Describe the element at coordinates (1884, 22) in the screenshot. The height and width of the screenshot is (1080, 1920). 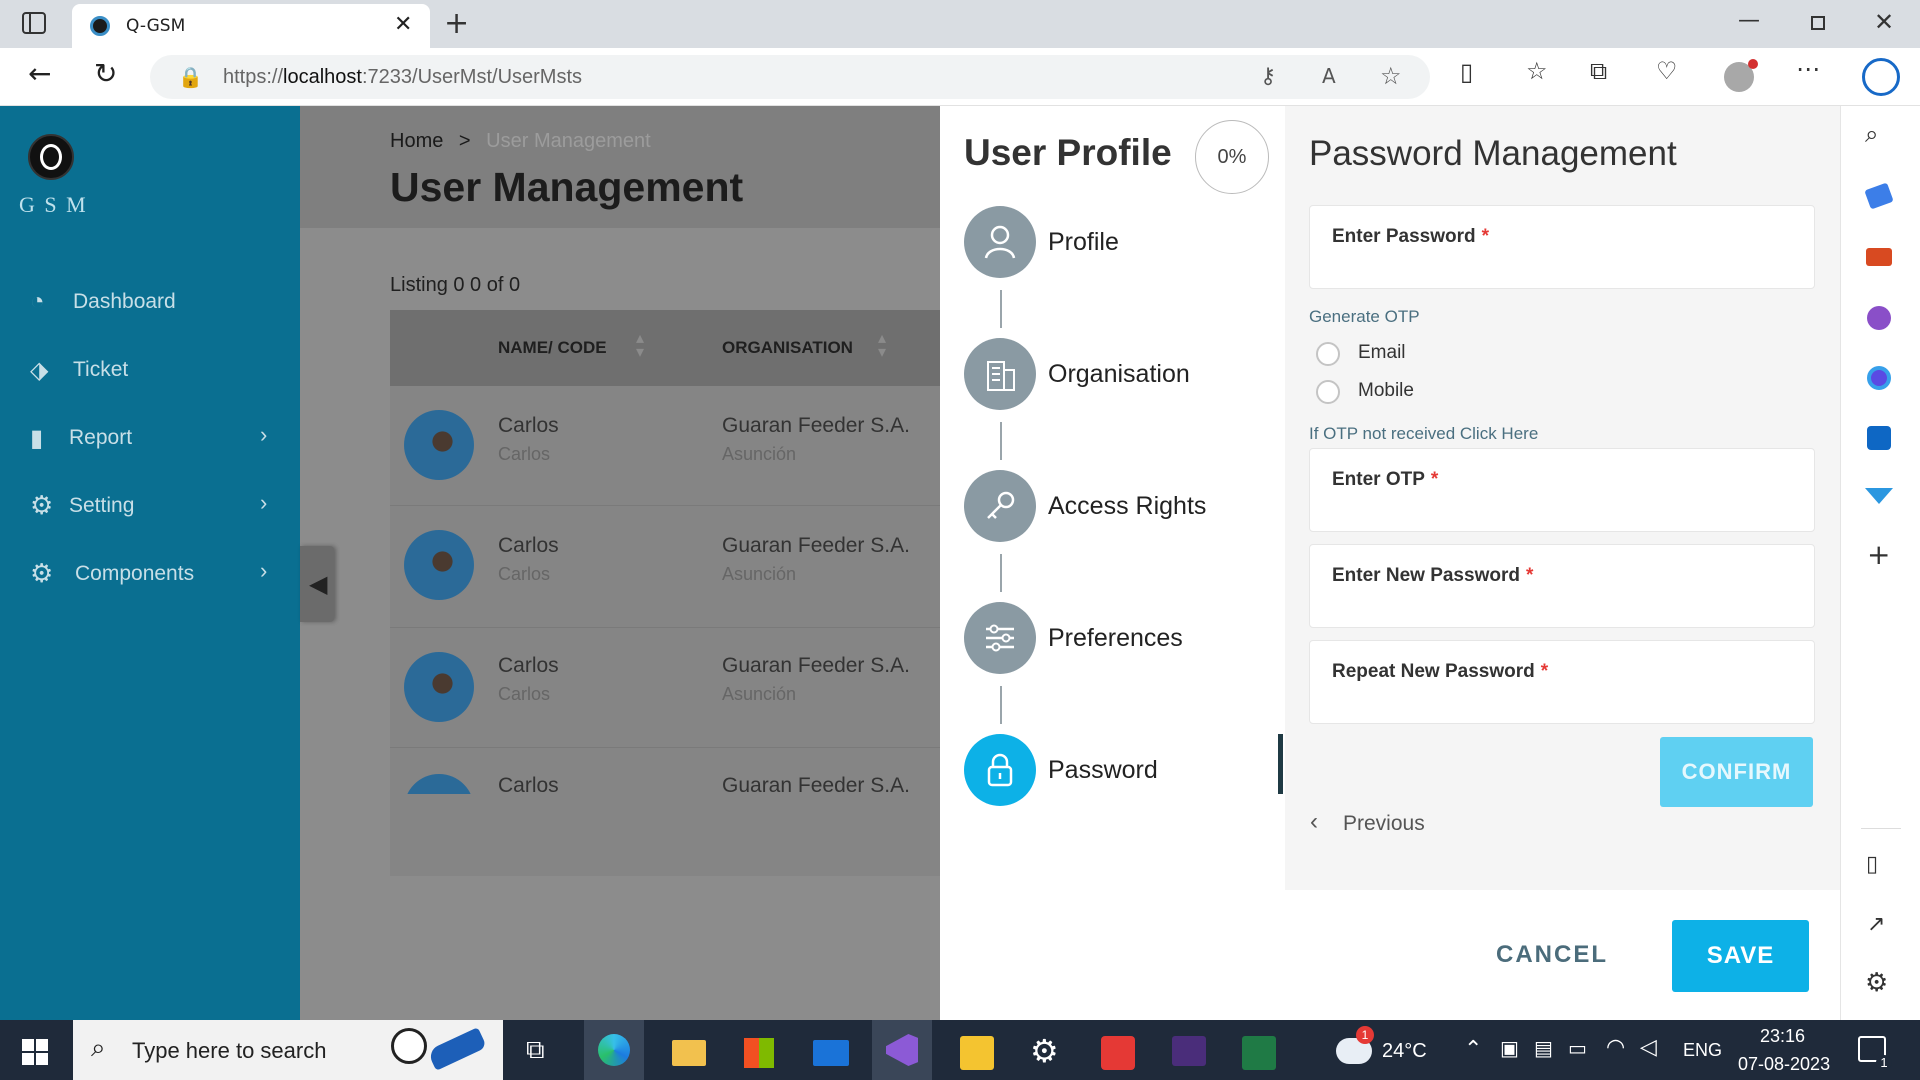
I see `close-window-icon: ✕` at that location.